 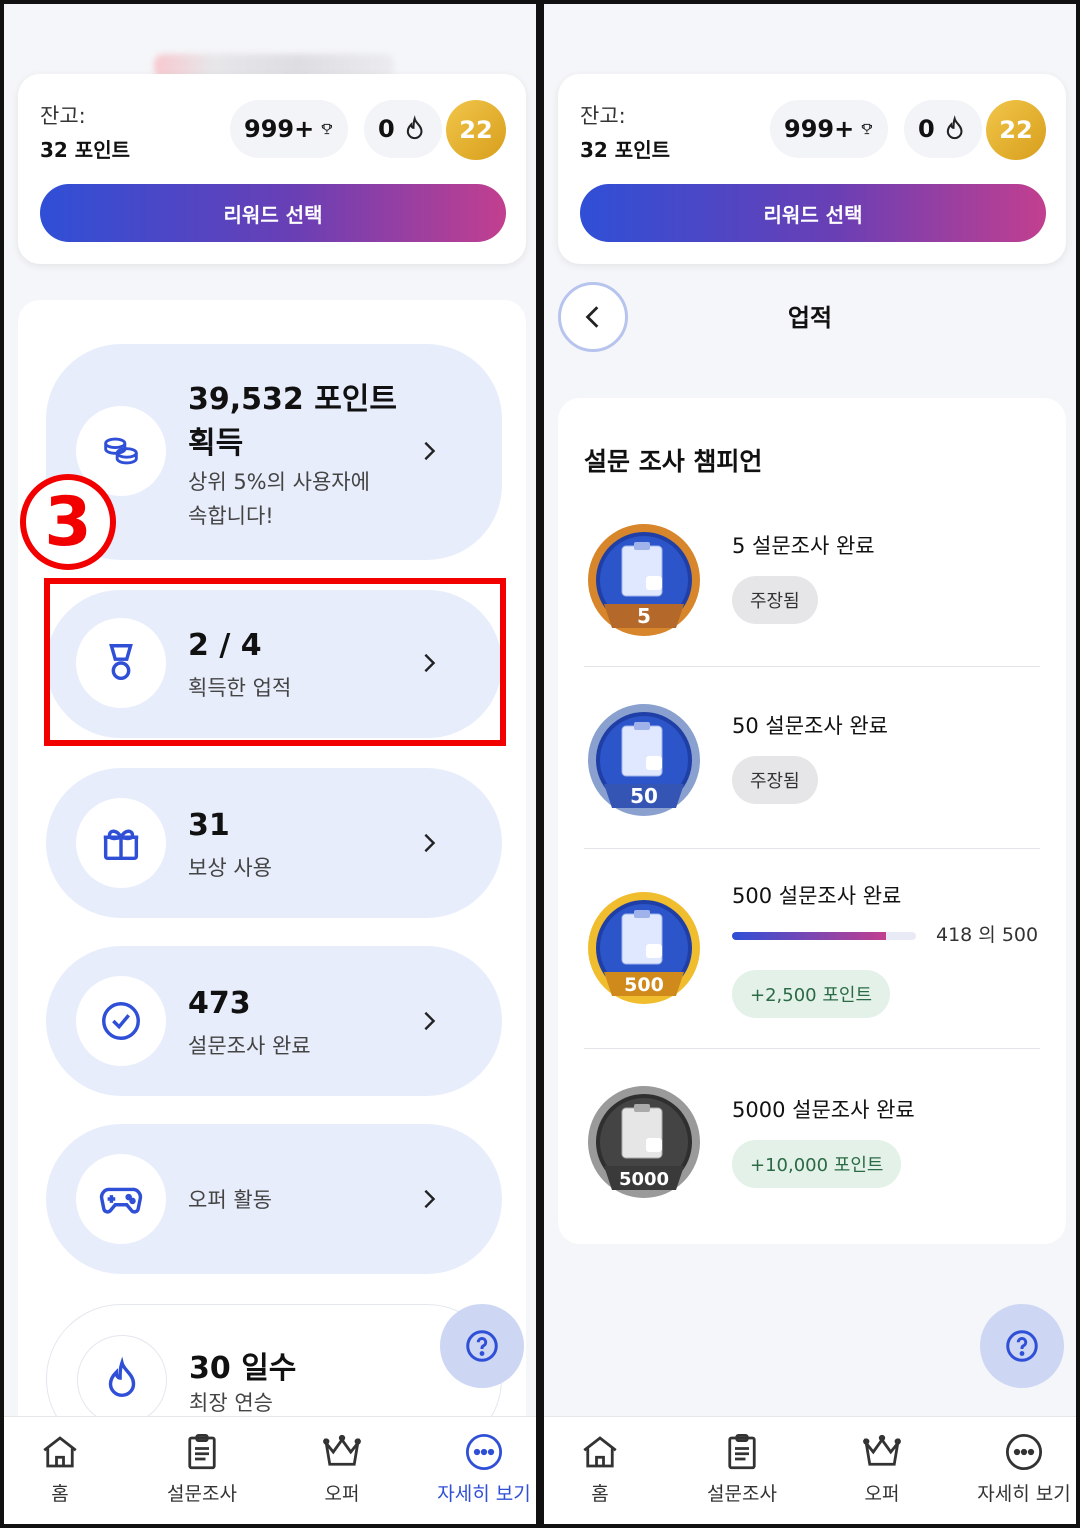 I want to click on rewards-used-tile: 31 보상 사용, so click(x=274, y=843).